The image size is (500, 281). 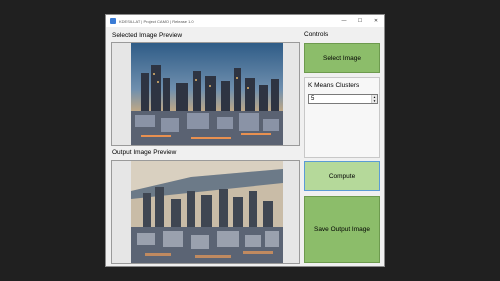 What do you see at coordinates (334, 85) in the screenshot?
I see `k-means-label: K Means Clusters` at bounding box center [334, 85].